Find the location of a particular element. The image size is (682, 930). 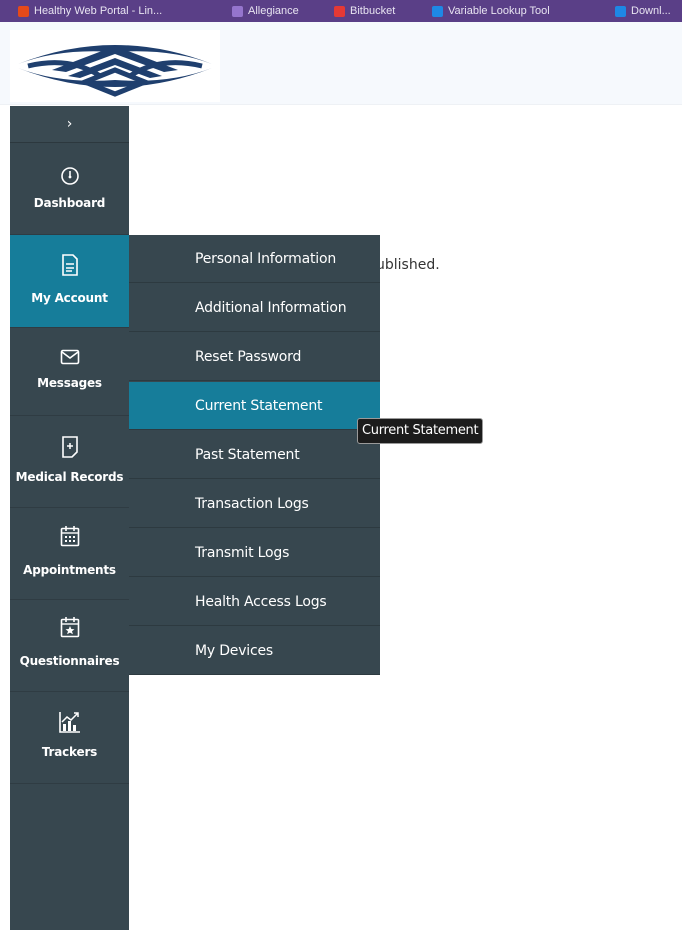

bookmark-item: Allegiance is located at coordinates (265, 11).